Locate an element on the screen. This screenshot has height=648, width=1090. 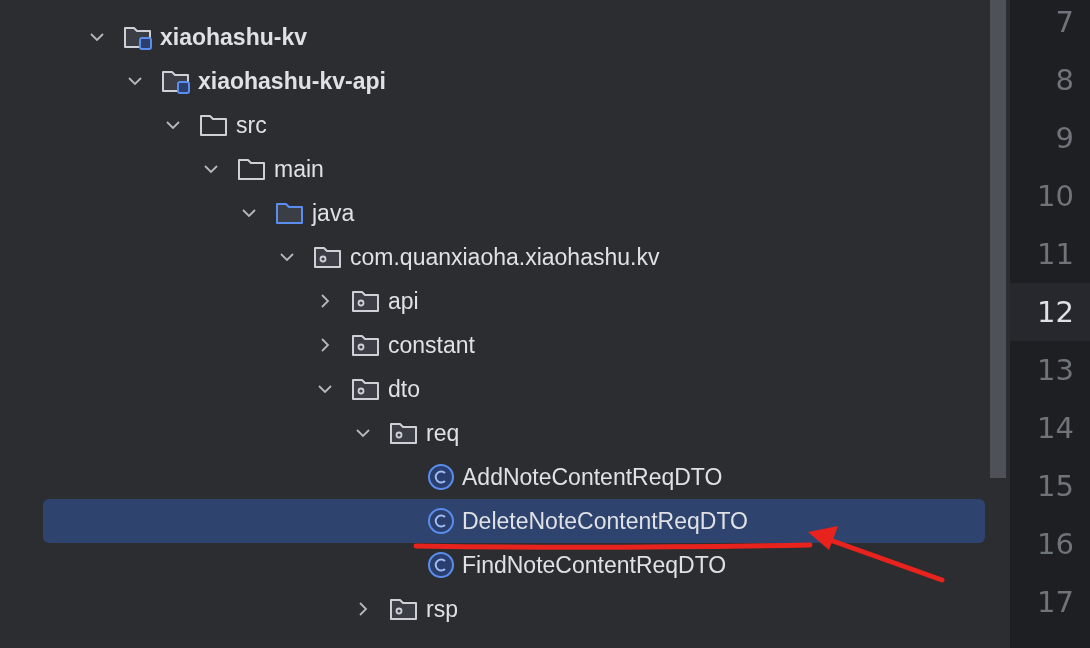
tree-row: AddNoteContentReqDTO is located at coordinates (505, 477).